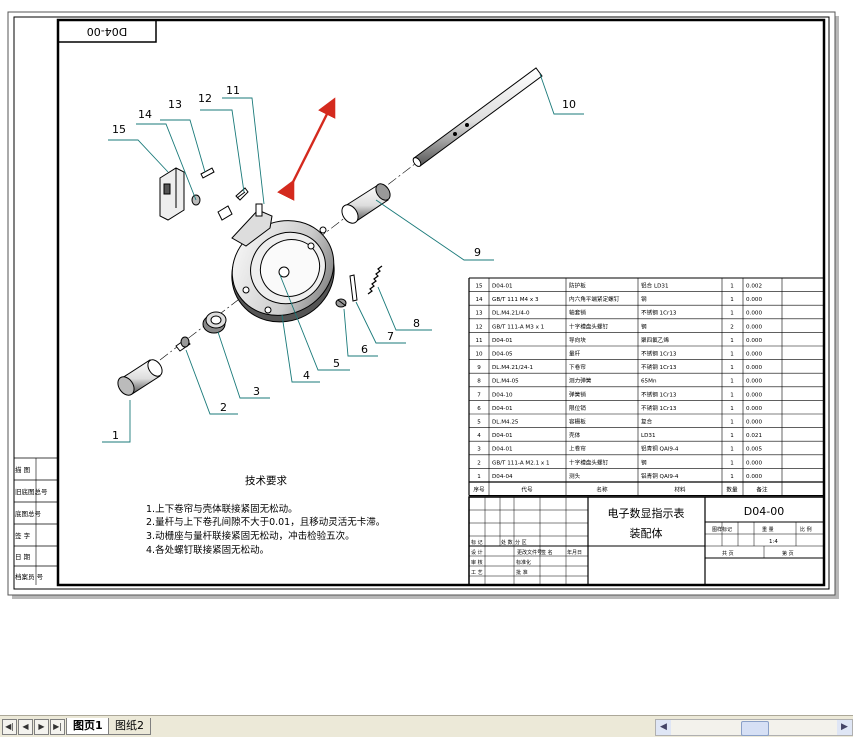  I want to click on bom-item-no: 13, so click(479, 314).